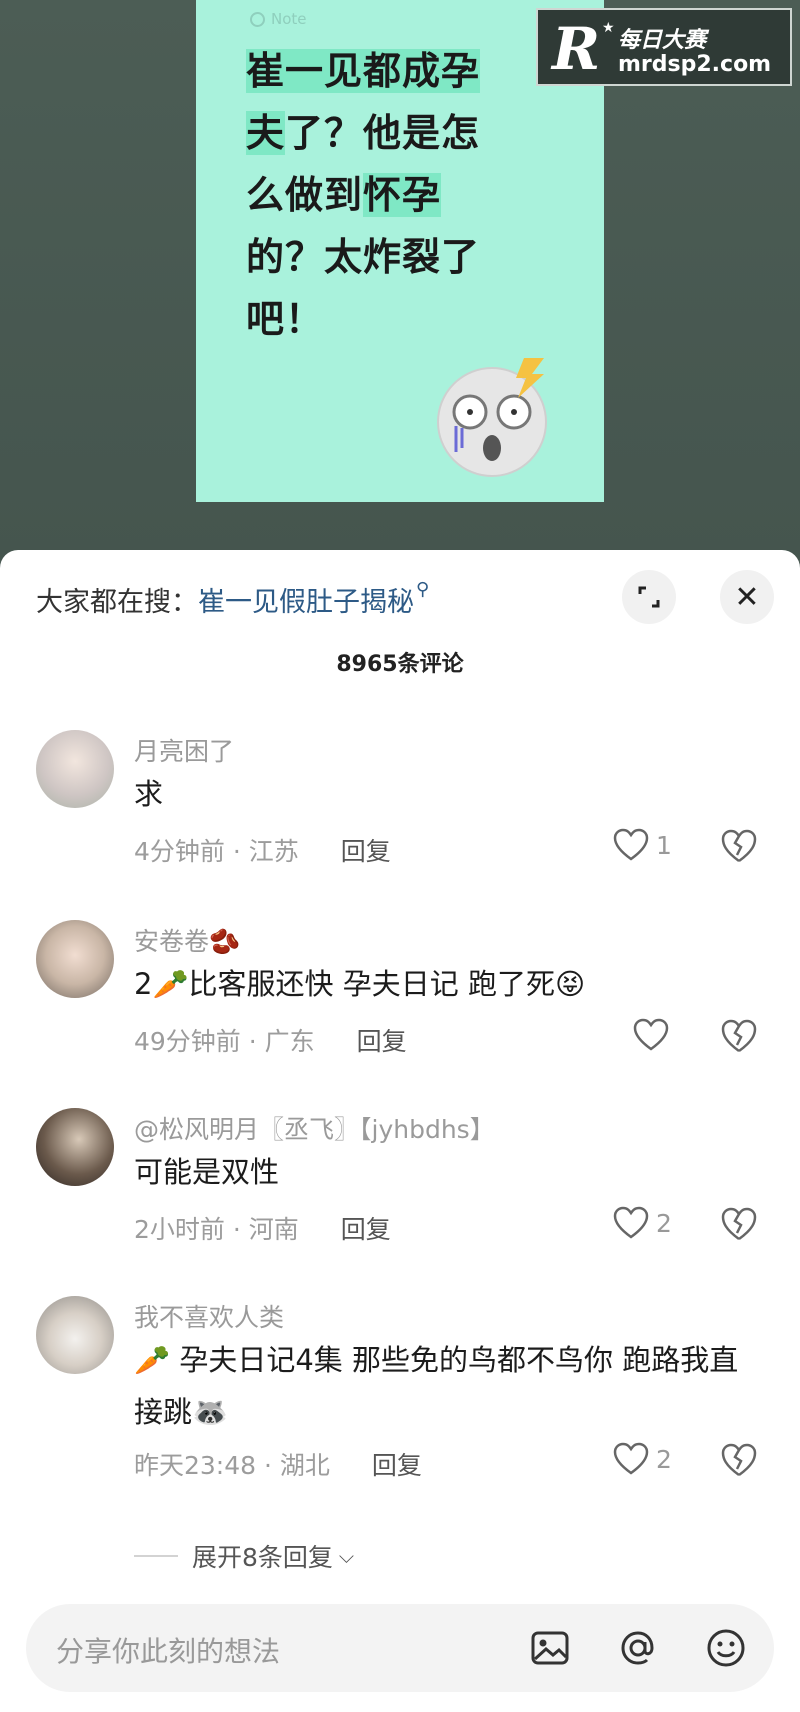  I want to click on comment-meta: 49分钟前 · 广东 回复, so click(270, 1040).